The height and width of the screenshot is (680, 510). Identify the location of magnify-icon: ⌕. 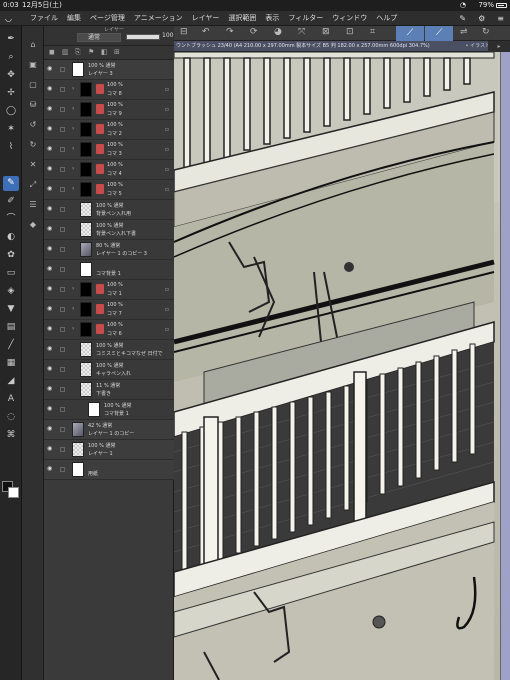
(11, 57).